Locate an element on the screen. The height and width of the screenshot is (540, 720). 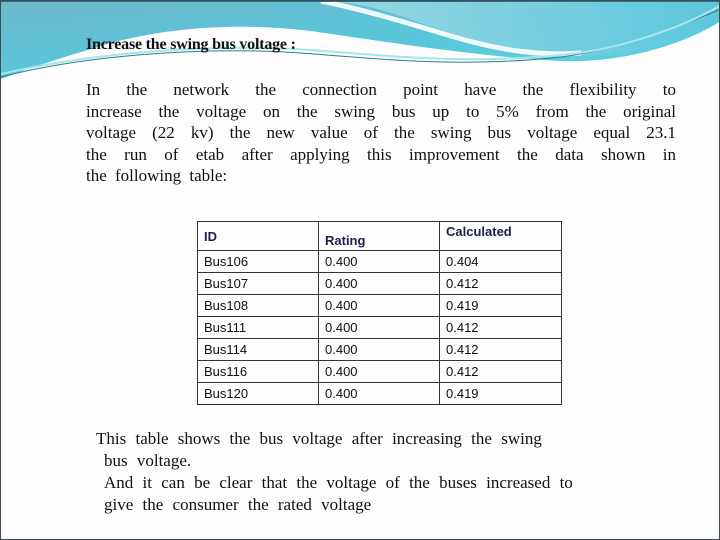
table-row: Bus114 0.400 0.412 is located at coordinates (379, 349).